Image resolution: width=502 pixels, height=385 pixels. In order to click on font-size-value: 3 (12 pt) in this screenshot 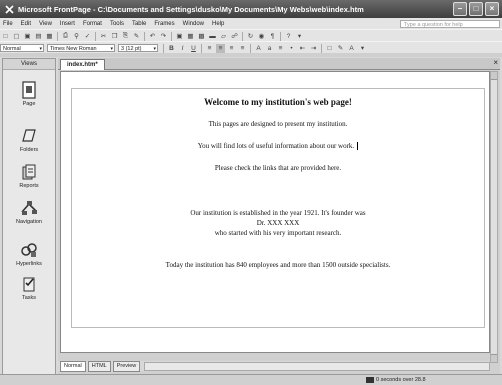, I will do `click(131, 49)`.